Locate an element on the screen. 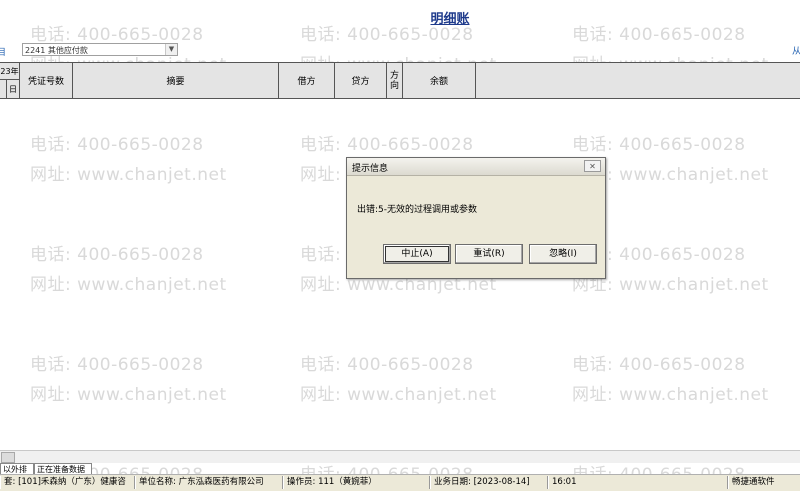 Image resolution: width=800 pixels, height=491 pixels. tab-preparing-data: 正在准备数据 is located at coordinates (63, 468).